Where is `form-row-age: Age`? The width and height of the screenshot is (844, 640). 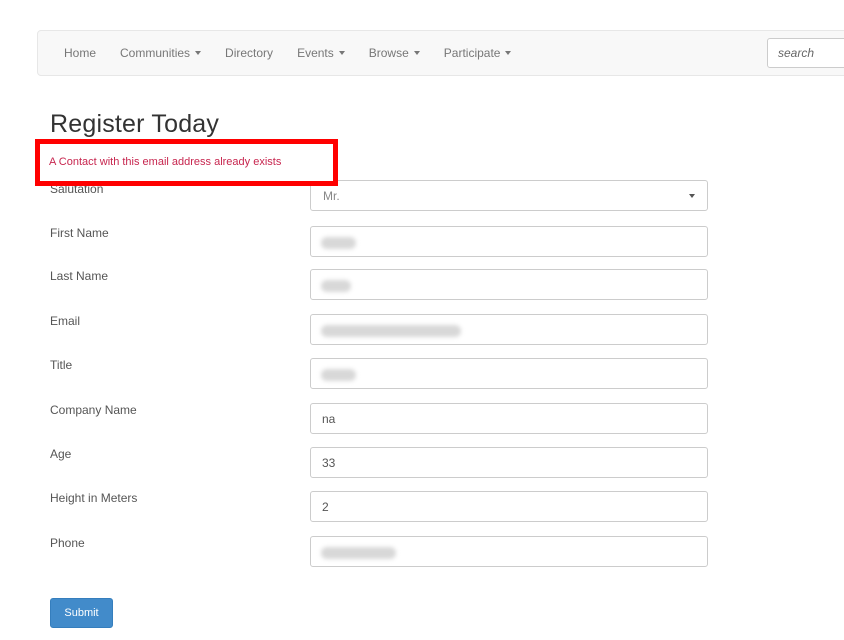 form-row-age: Age is located at coordinates (380, 463).